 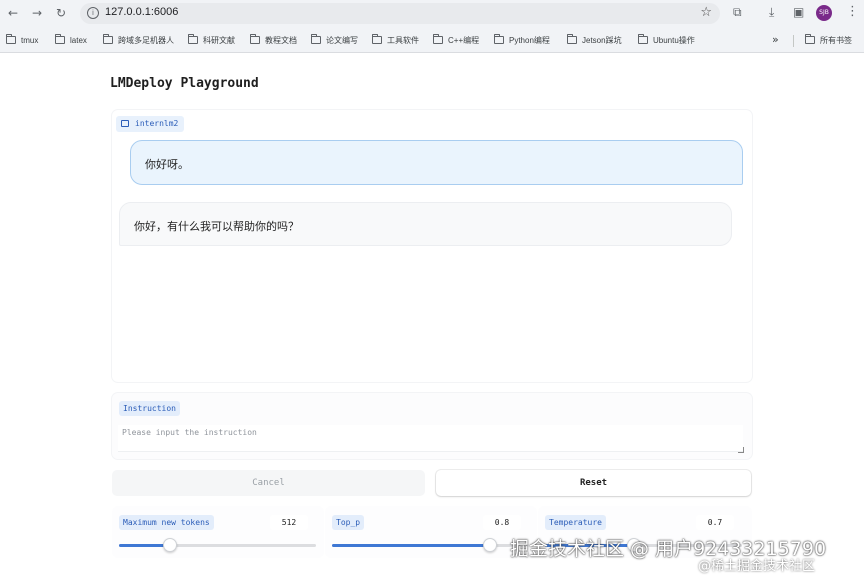 What do you see at coordinates (400, 13) in the screenshot?
I see `address-bar: i 127.0.0.1:6006 ☆` at bounding box center [400, 13].